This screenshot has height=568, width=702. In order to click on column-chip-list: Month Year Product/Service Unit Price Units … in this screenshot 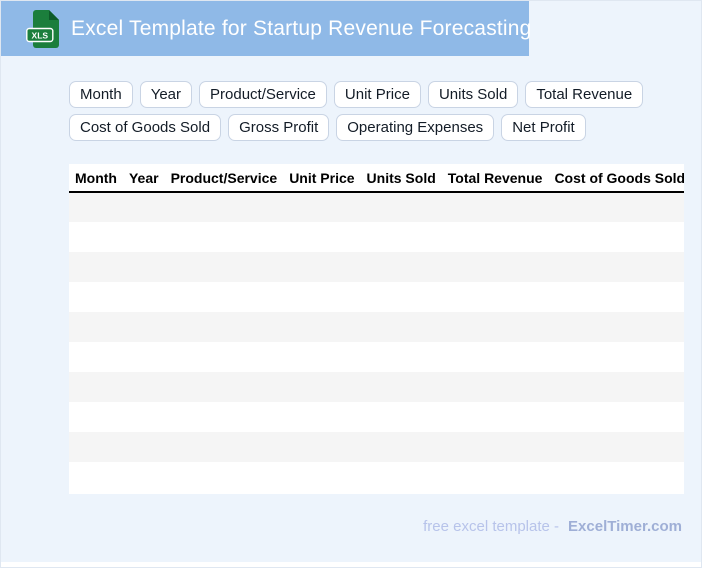, I will do `click(361, 111)`.